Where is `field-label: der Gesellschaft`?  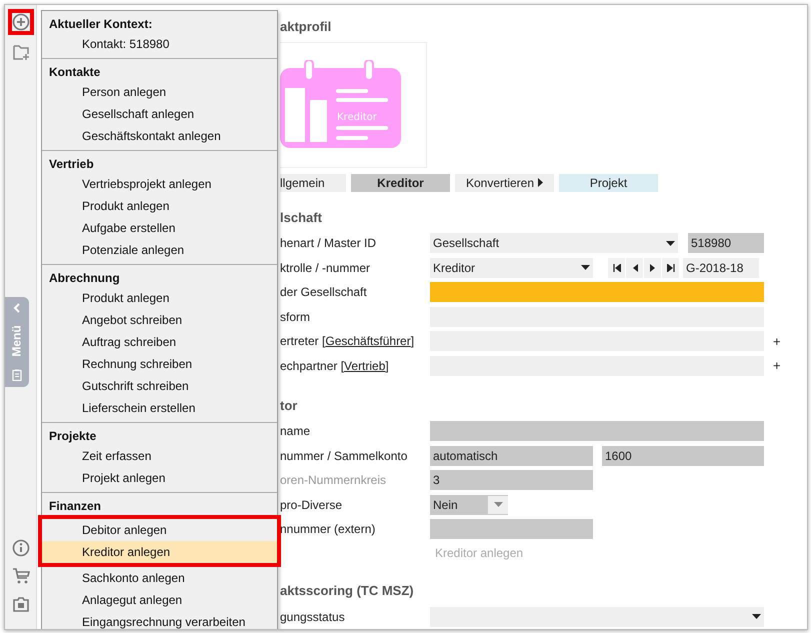
field-label: der Gesellschaft is located at coordinates (324, 292).